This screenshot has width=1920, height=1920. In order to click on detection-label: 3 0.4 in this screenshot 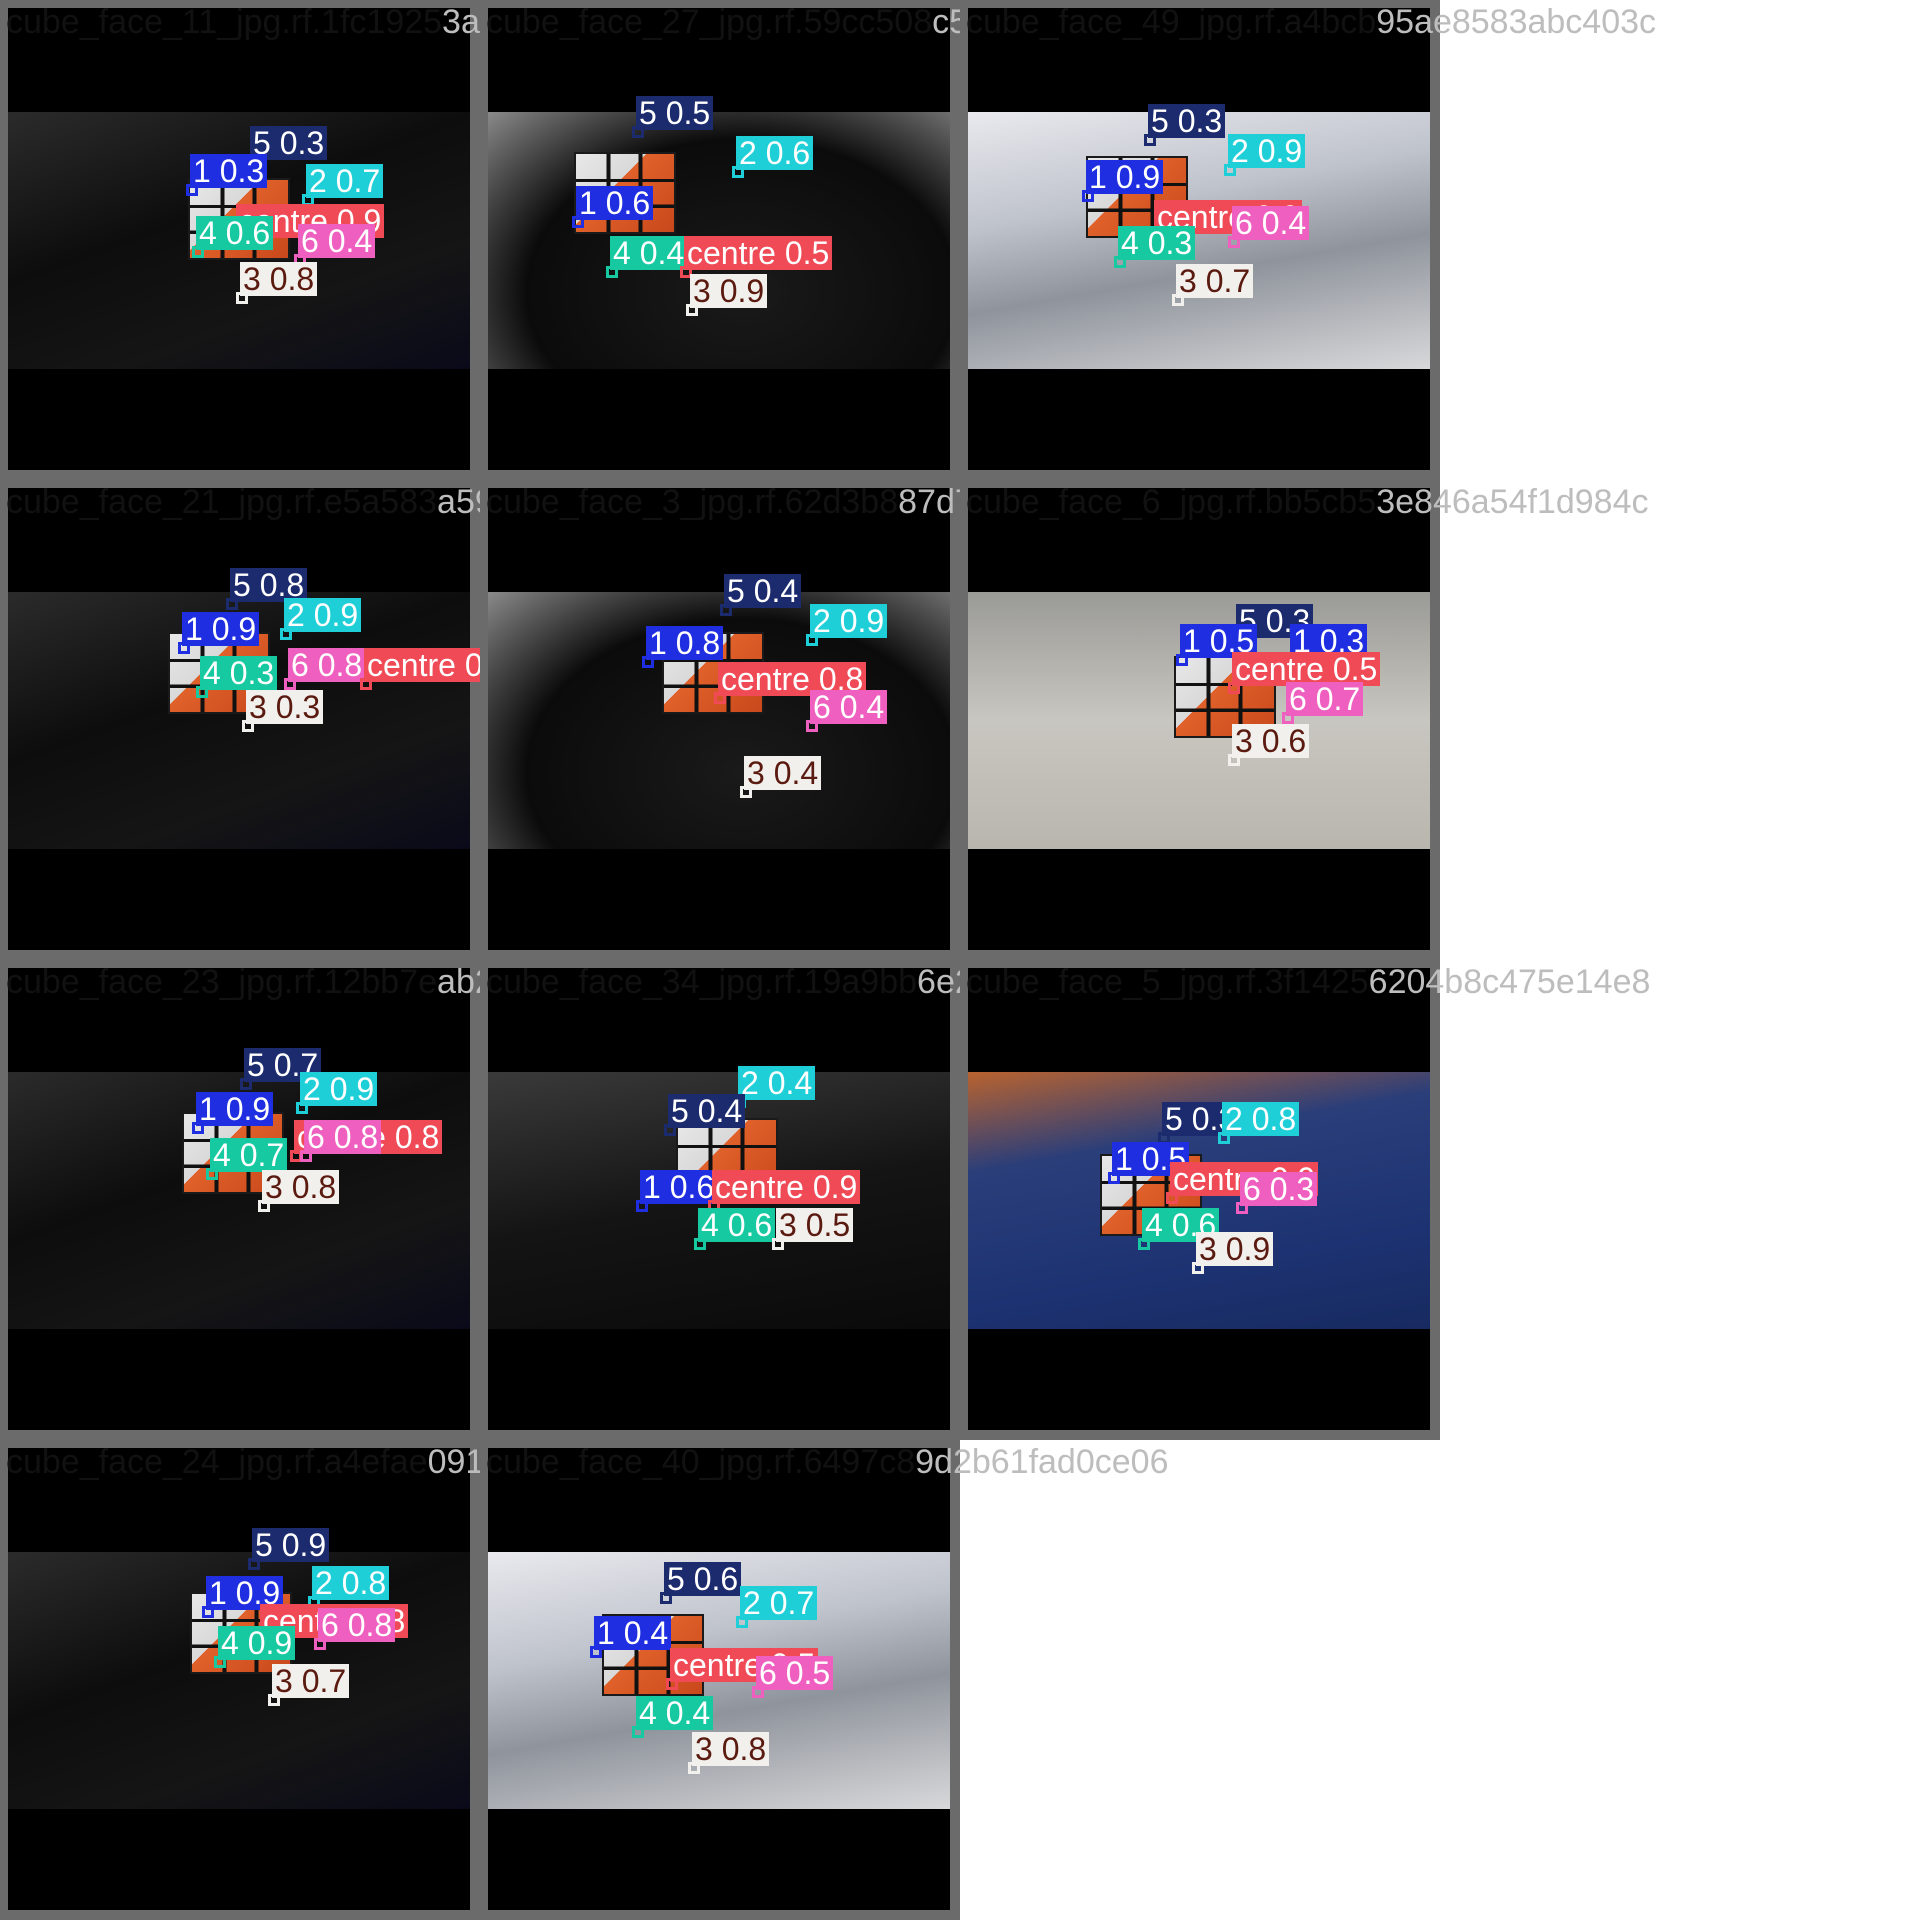, I will do `click(783, 773)`.